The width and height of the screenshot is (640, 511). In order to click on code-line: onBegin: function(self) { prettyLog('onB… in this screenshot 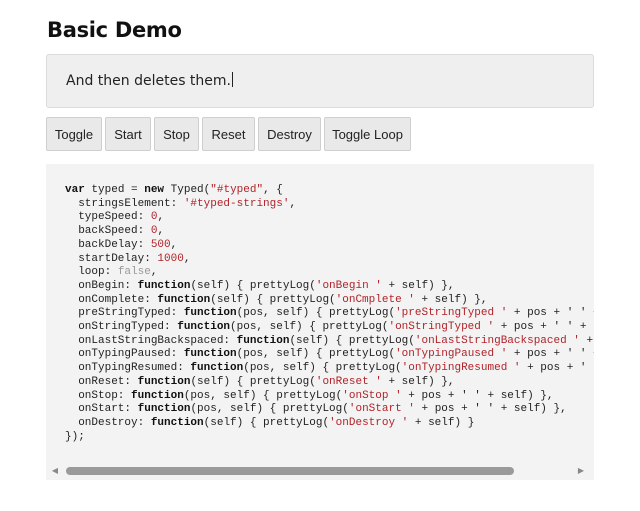, I will do `click(260, 285)`.